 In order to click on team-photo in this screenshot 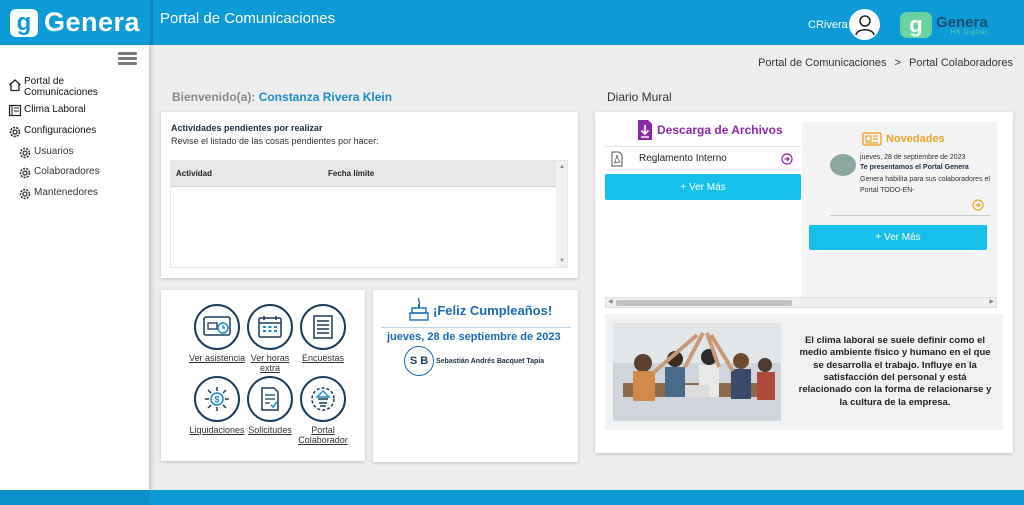, I will do `click(697, 372)`.